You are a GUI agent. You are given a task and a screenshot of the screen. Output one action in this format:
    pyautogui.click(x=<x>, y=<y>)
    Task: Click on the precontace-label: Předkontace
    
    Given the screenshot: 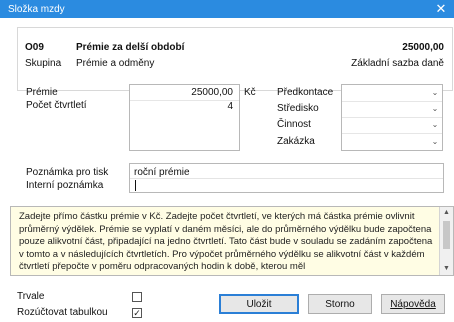 What is the action you would take?
    pyautogui.click(x=305, y=92)
    